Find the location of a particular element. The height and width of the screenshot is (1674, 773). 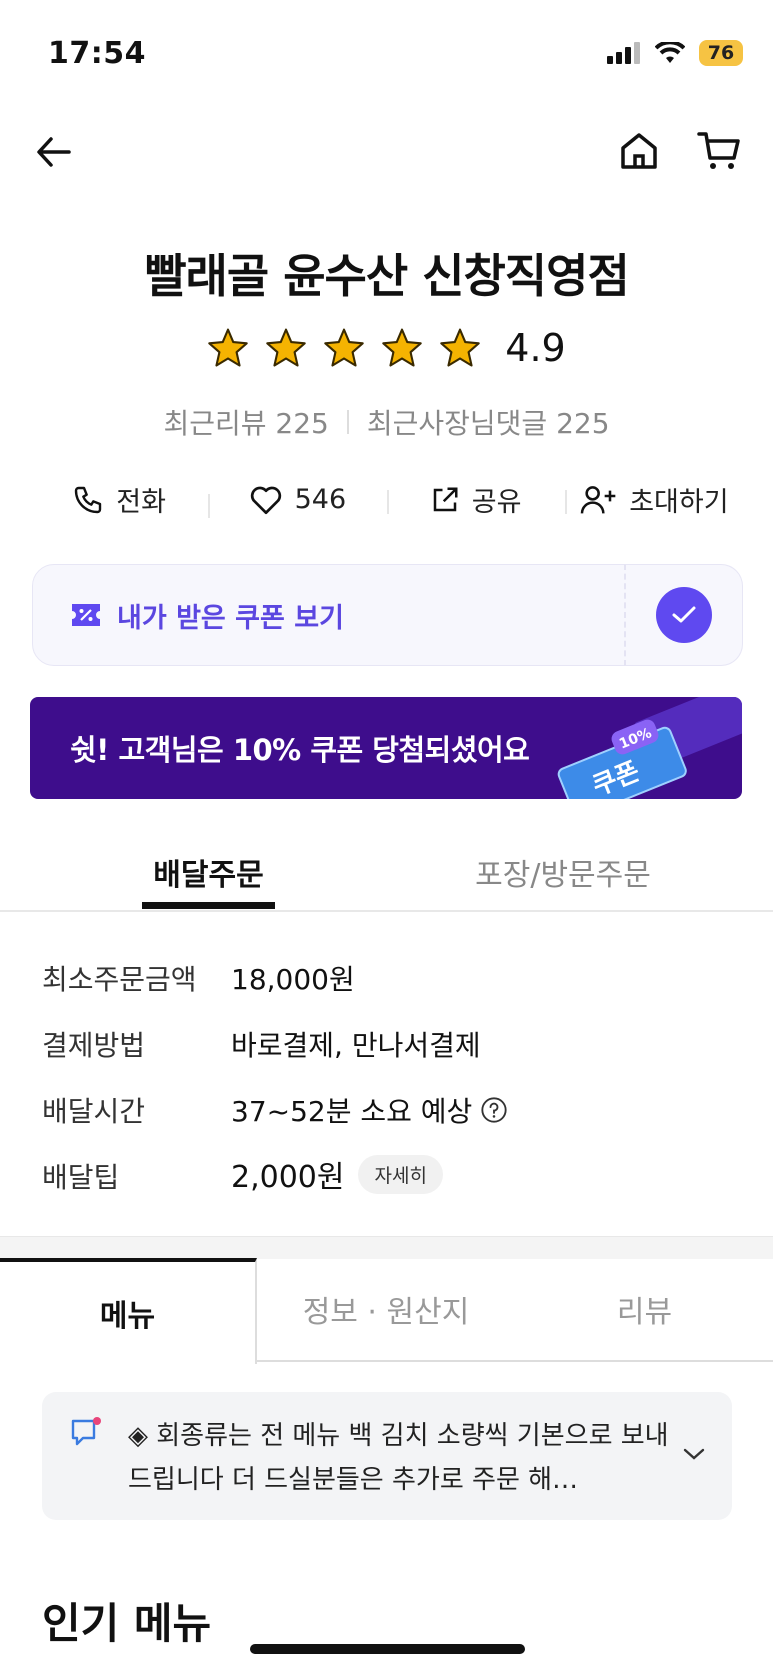

notice-chat-icon is located at coordinates (86, 1431).